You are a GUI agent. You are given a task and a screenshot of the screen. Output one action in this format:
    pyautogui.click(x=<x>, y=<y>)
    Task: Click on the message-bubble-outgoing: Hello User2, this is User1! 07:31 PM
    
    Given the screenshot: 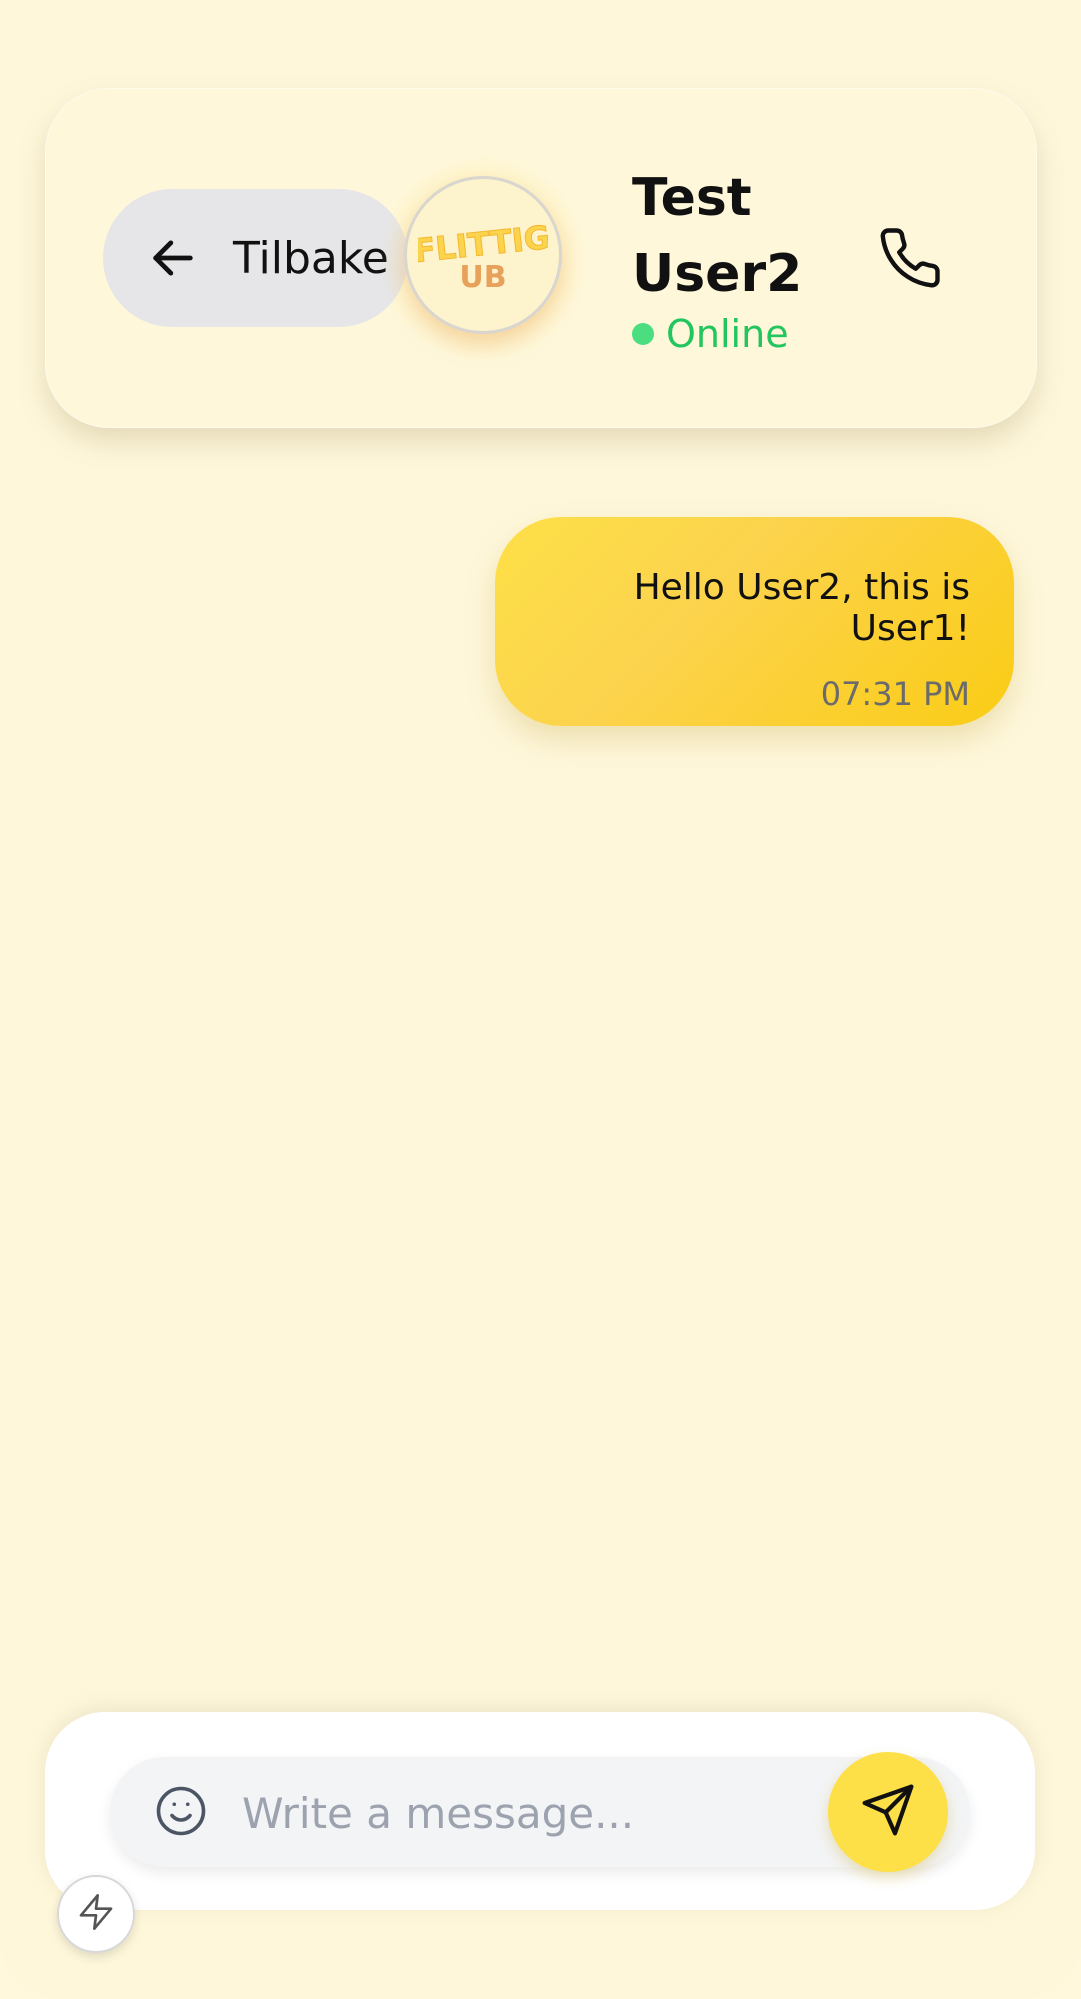 What is the action you would take?
    pyautogui.click(x=754, y=621)
    